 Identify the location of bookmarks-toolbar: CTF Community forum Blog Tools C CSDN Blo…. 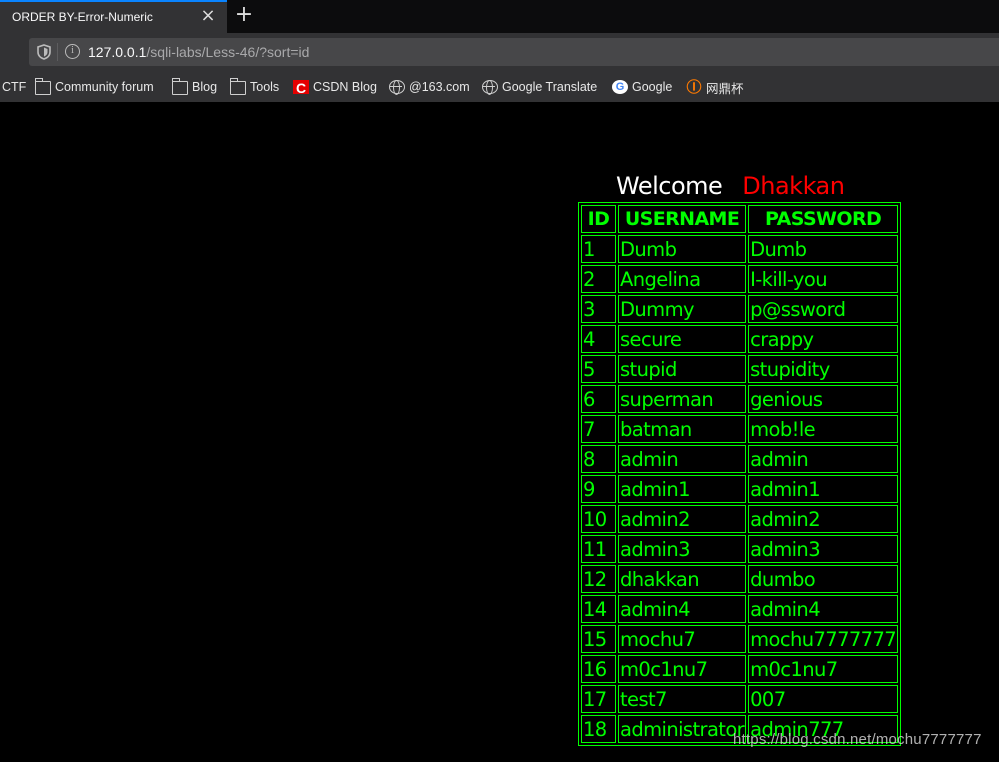
(499, 86).